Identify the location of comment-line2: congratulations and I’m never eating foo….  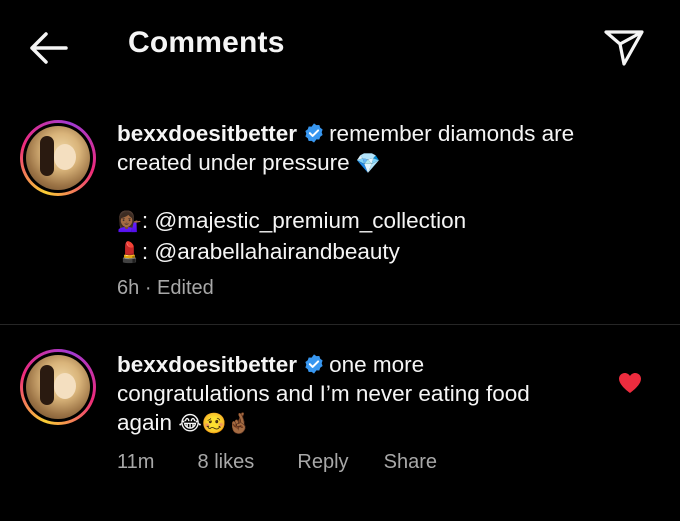
(323, 393).